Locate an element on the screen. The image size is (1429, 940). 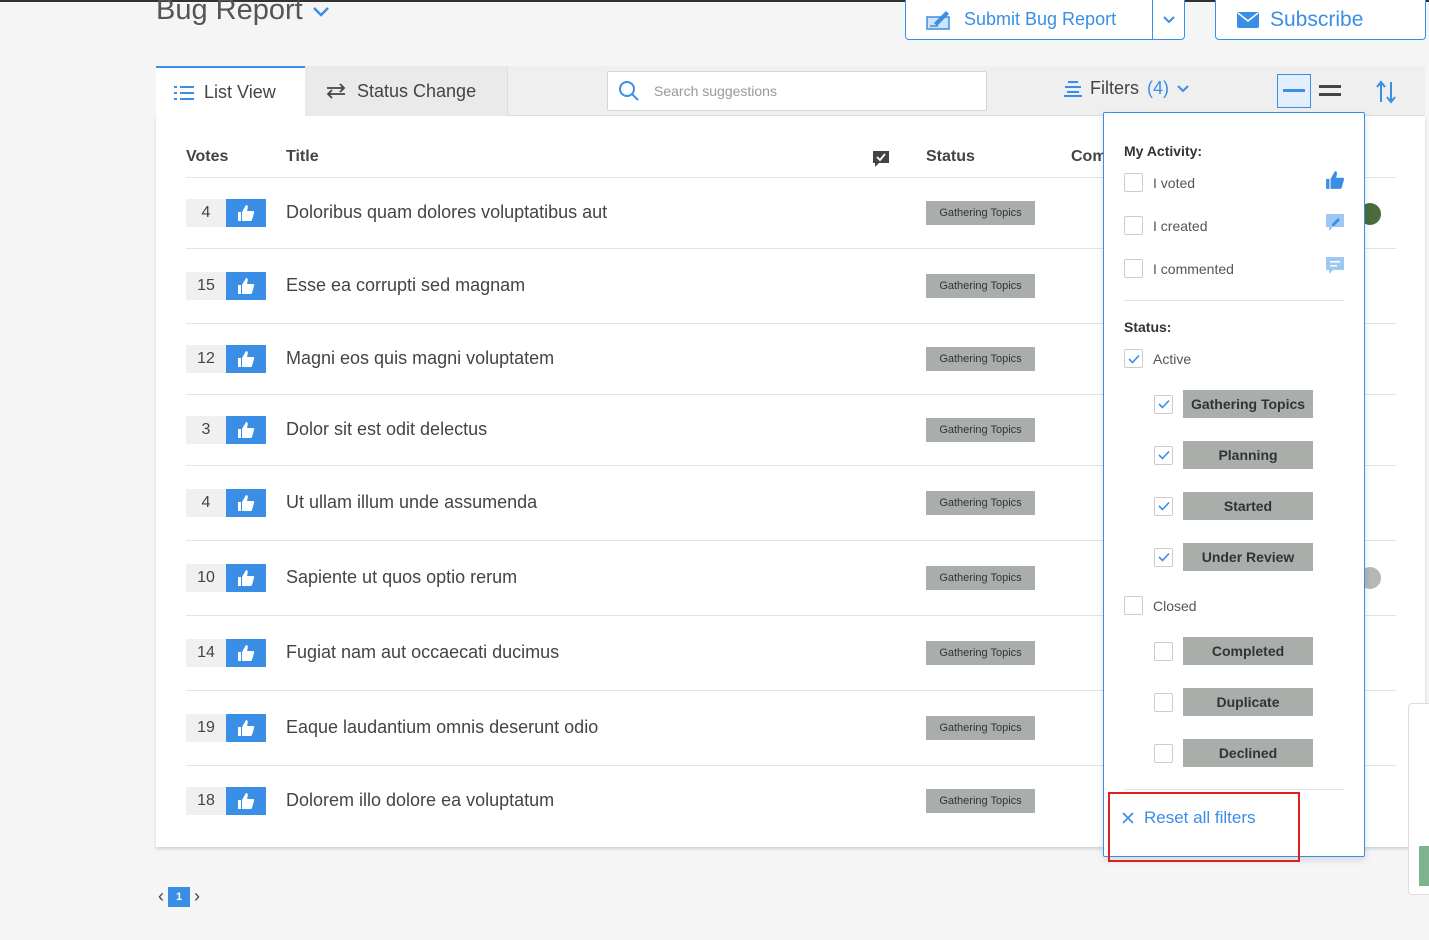
col-votes: Votes is located at coordinates (207, 157).